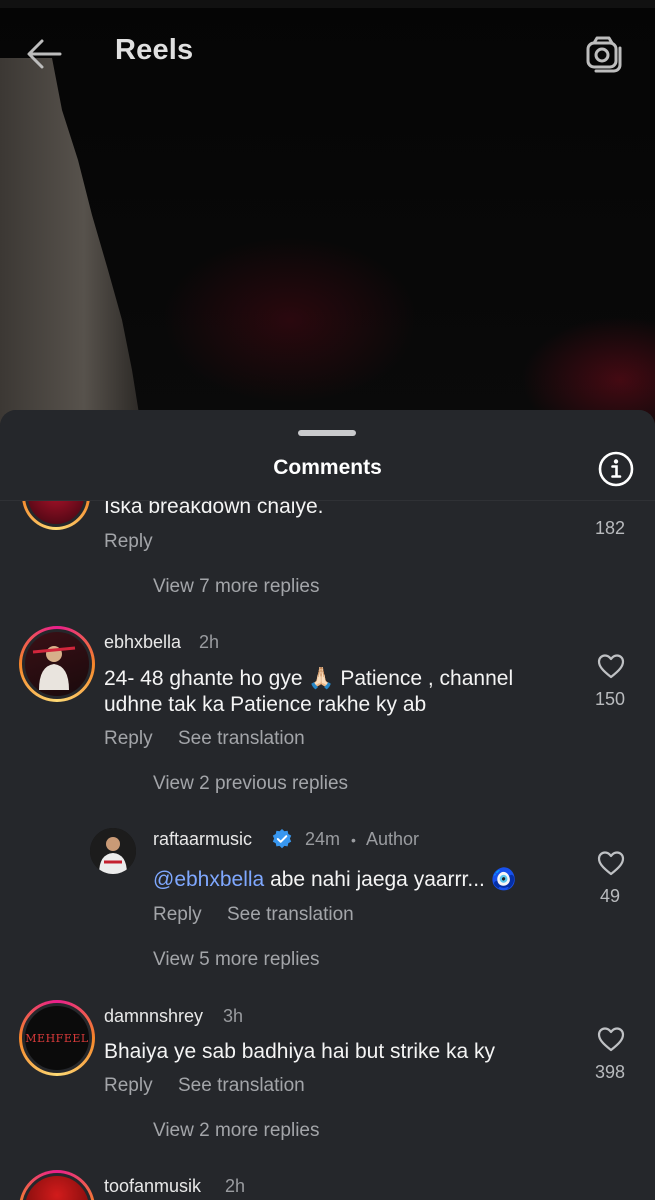 The image size is (655, 1200). I want to click on arrow-left-icon, so click(44, 54).